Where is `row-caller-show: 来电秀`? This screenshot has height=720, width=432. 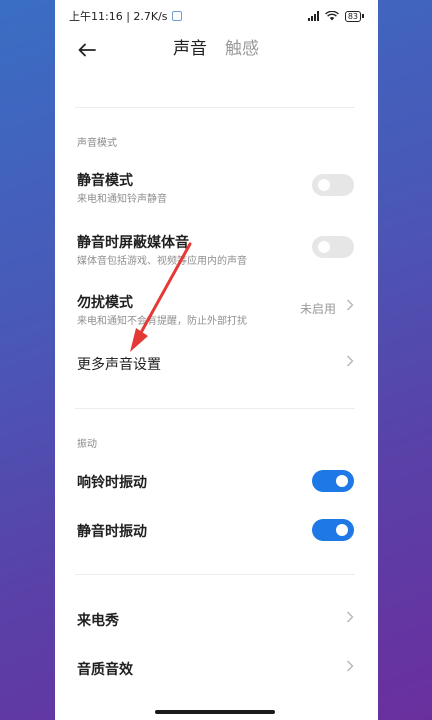 row-caller-show: 来电秀 is located at coordinates (216, 620).